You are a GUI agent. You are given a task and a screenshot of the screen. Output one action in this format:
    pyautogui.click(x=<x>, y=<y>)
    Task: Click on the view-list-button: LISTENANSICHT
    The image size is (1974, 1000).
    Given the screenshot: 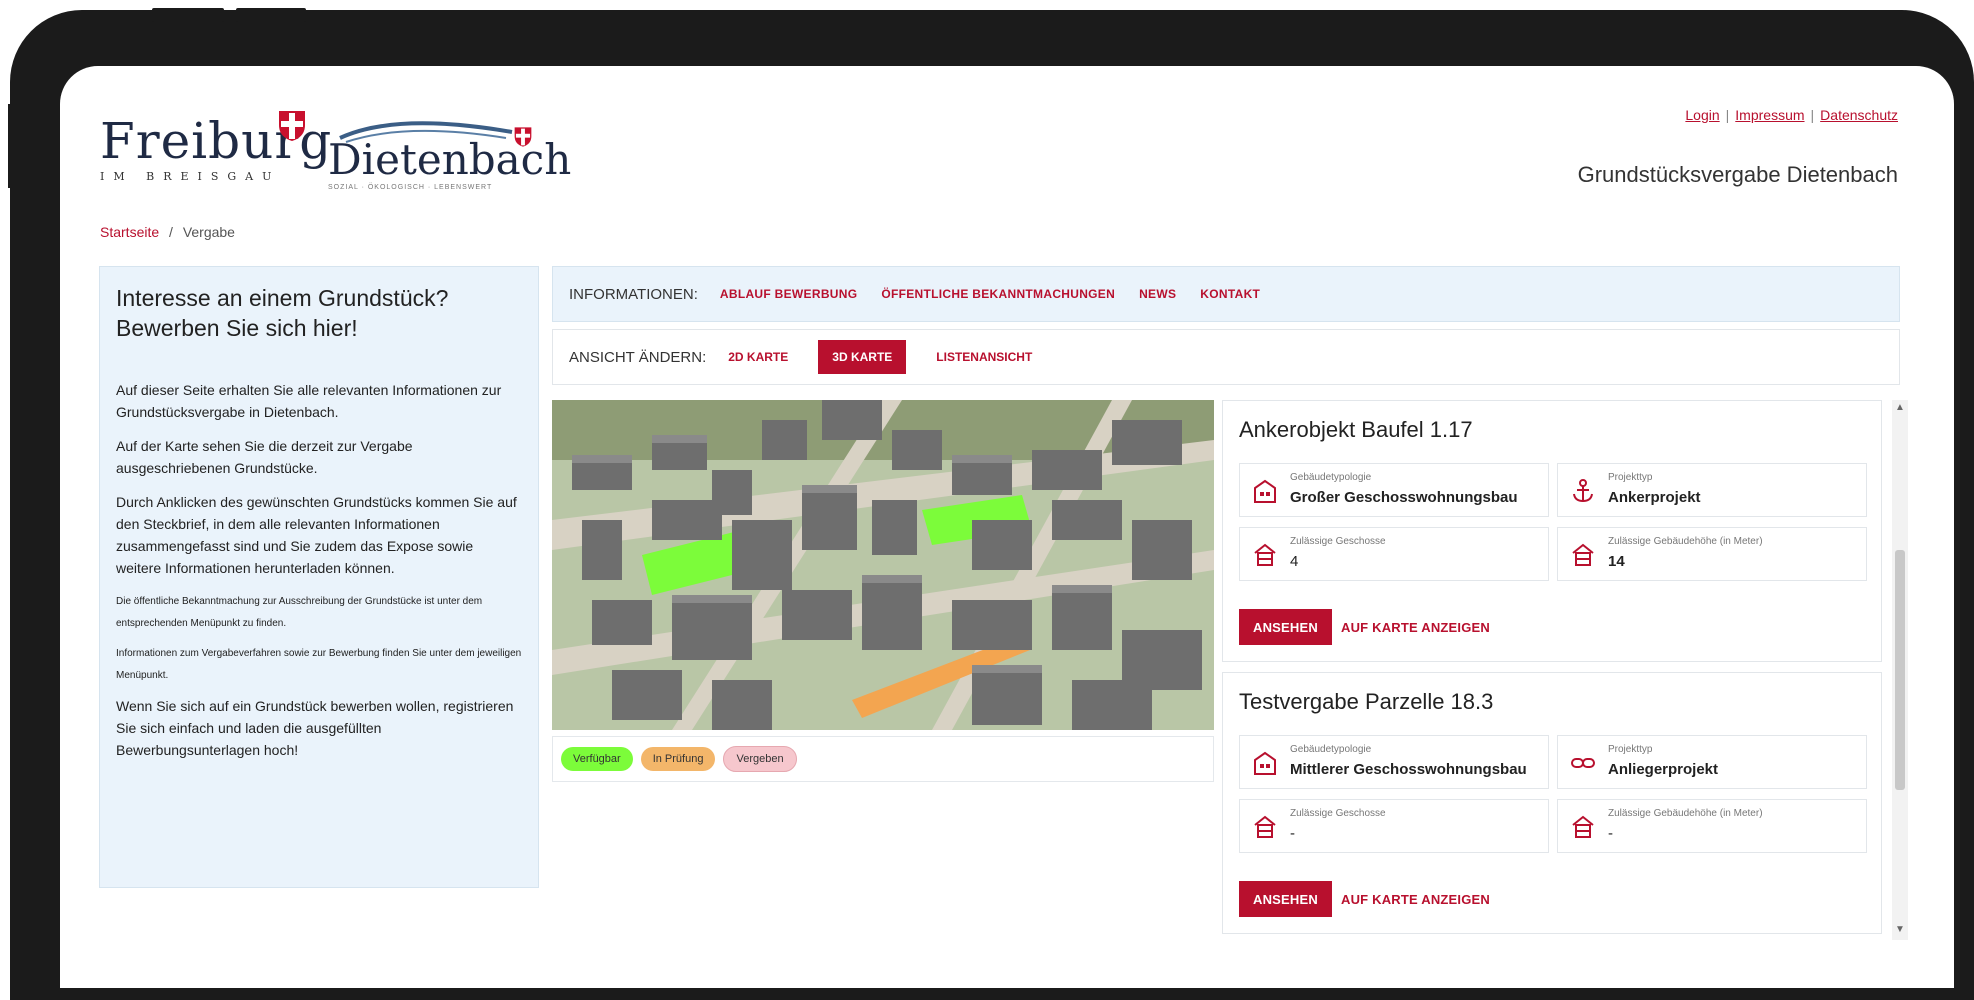 What is the action you would take?
    pyautogui.click(x=984, y=357)
    